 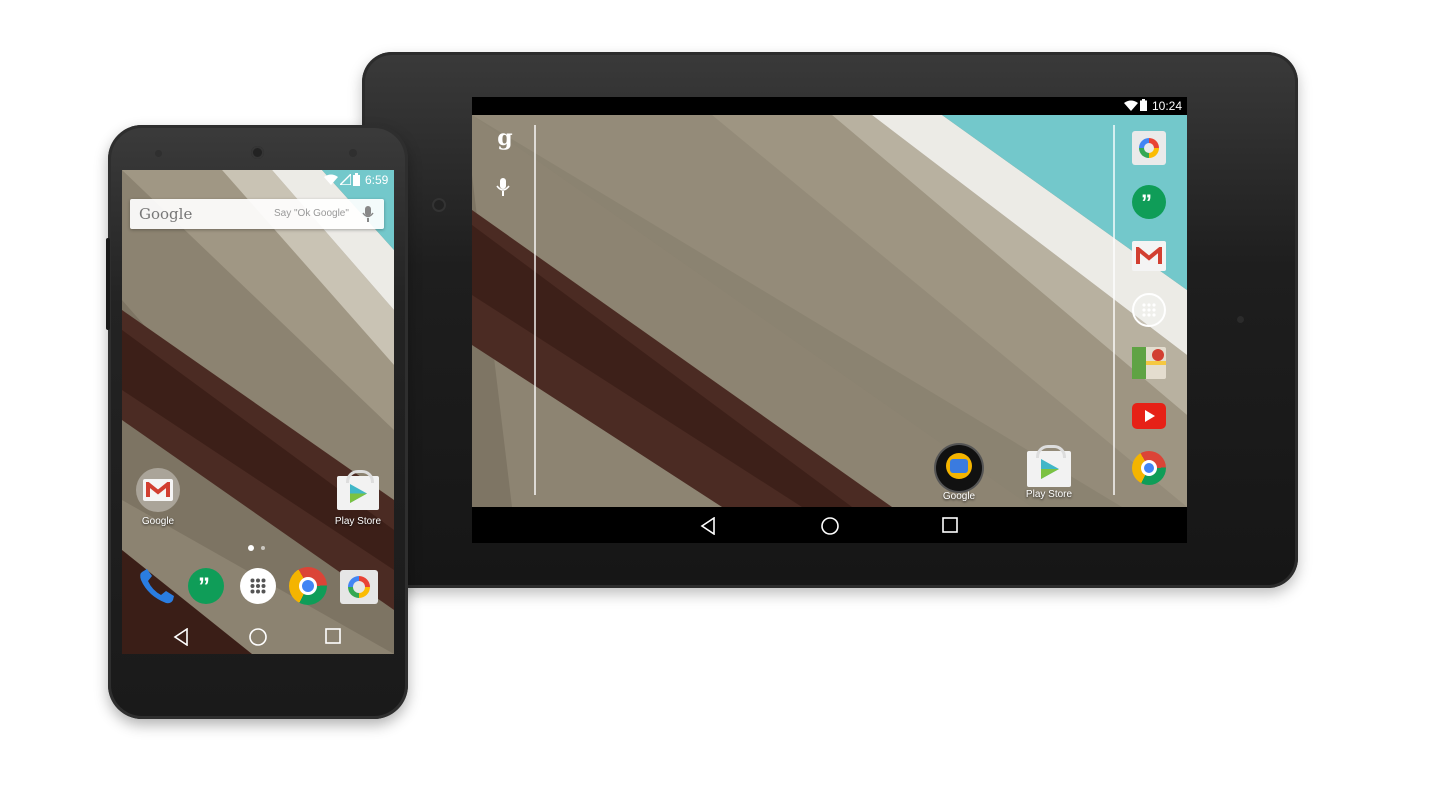 What do you see at coordinates (1049, 494) in the screenshot?
I see `tablet-app-label: Play Store` at bounding box center [1049, 494].